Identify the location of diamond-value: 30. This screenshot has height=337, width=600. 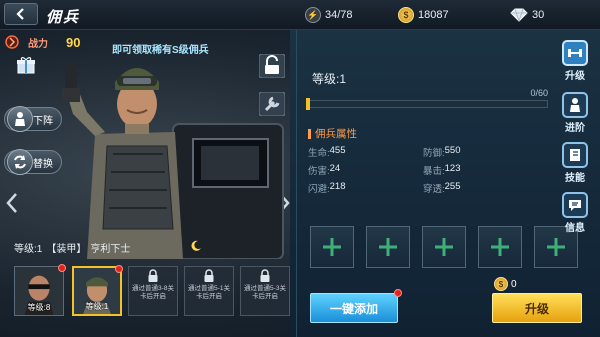
(538, 15).